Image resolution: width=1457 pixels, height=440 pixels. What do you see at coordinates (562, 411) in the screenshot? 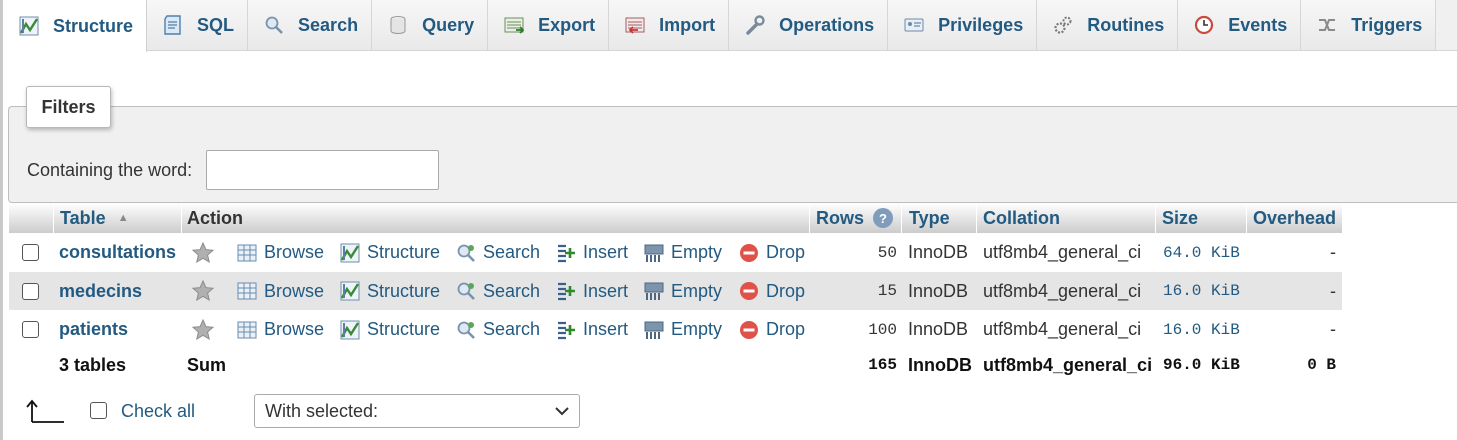
I see `chevron-down-icon` at bounding box center [562, 411].